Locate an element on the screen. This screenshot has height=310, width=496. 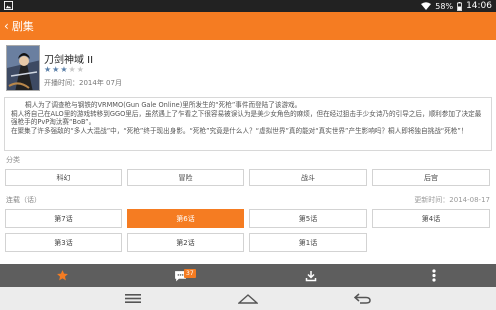
back-arrow-icon is located at coordinates (362, 298).